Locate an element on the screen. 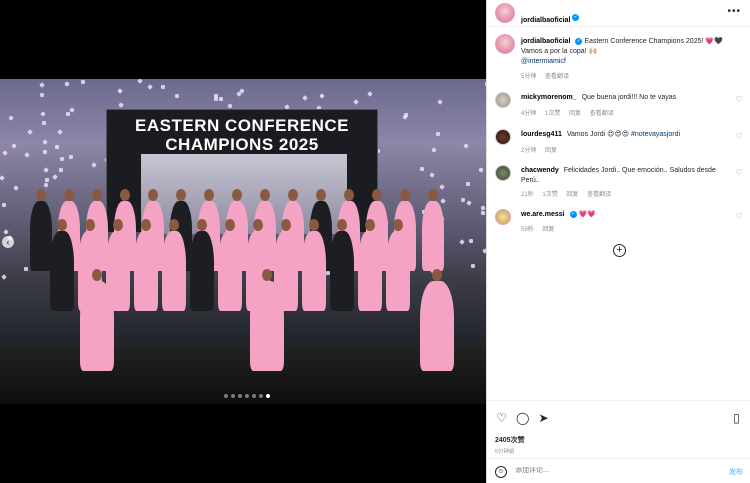 The height and width of the screenshot is (483, 750). comment-username: chacwendy is located at coordinates (540, 170).